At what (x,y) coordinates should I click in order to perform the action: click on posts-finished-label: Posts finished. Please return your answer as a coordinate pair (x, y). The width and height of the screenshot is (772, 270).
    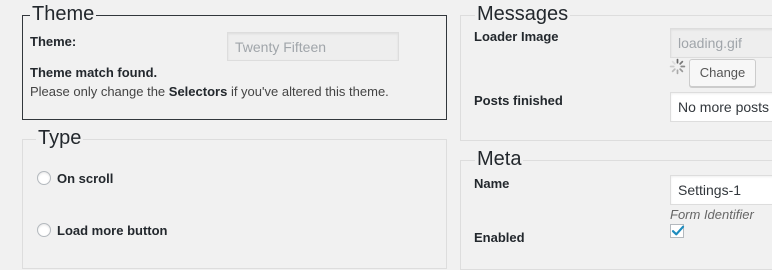
    Looking at the image, I should click on (518, 100).